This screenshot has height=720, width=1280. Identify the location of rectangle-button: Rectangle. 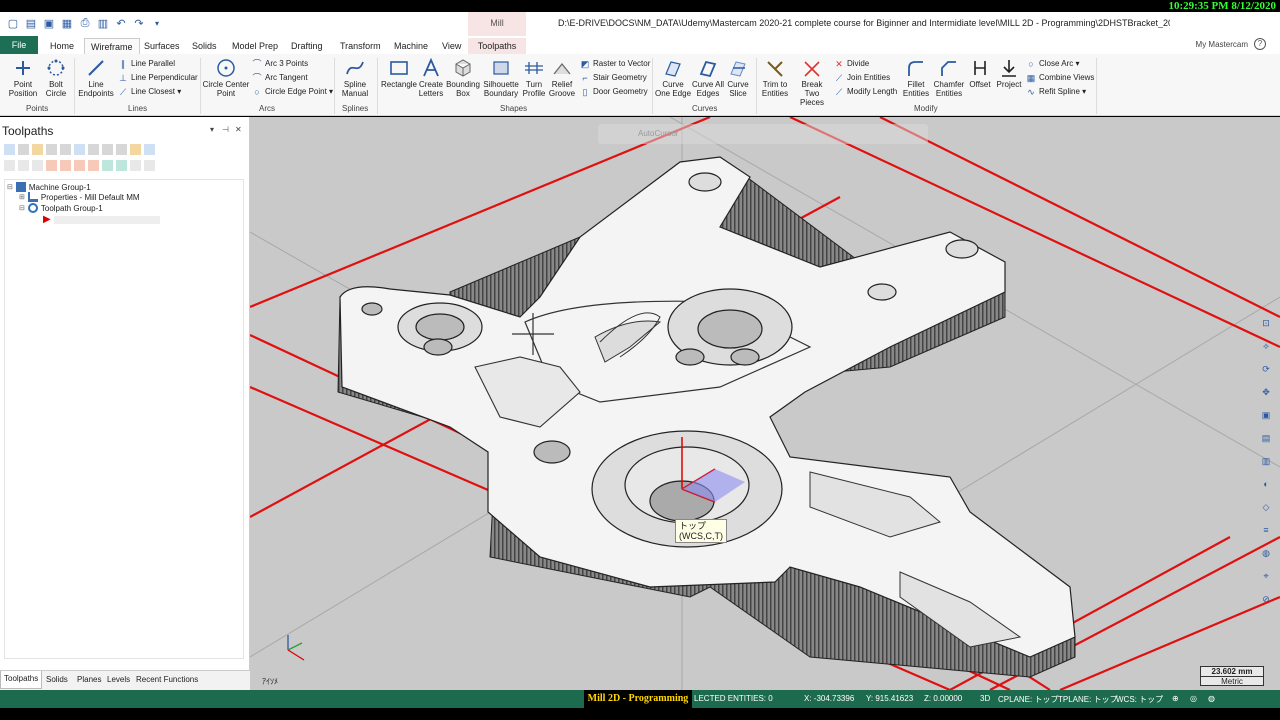
(399, 73).